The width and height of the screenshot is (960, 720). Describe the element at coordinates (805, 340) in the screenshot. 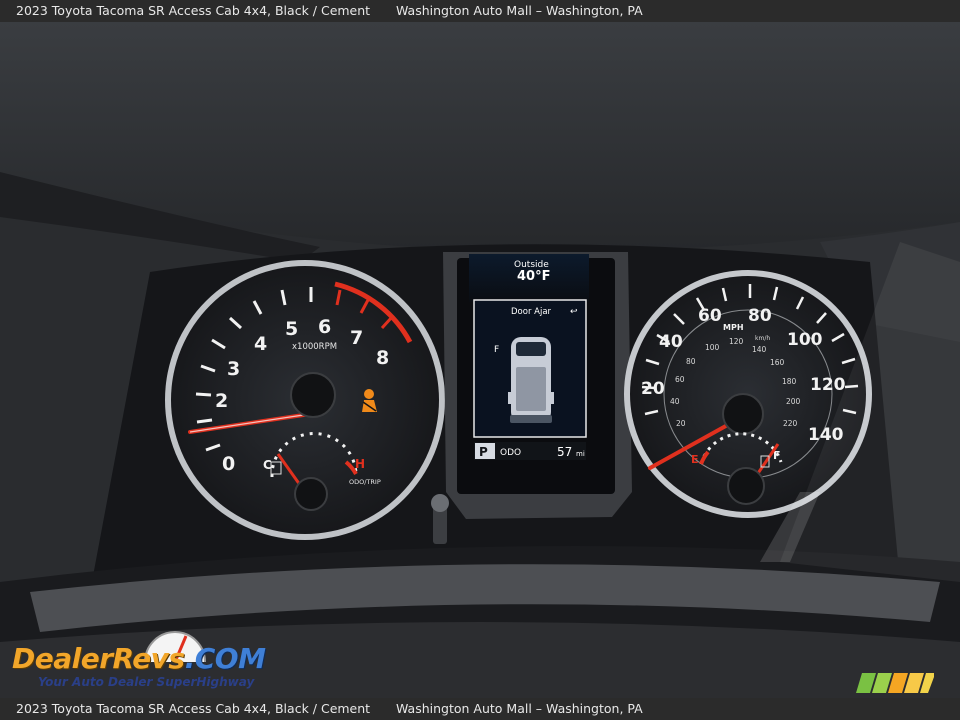

I see `speed-tick-100: 100` at that location.